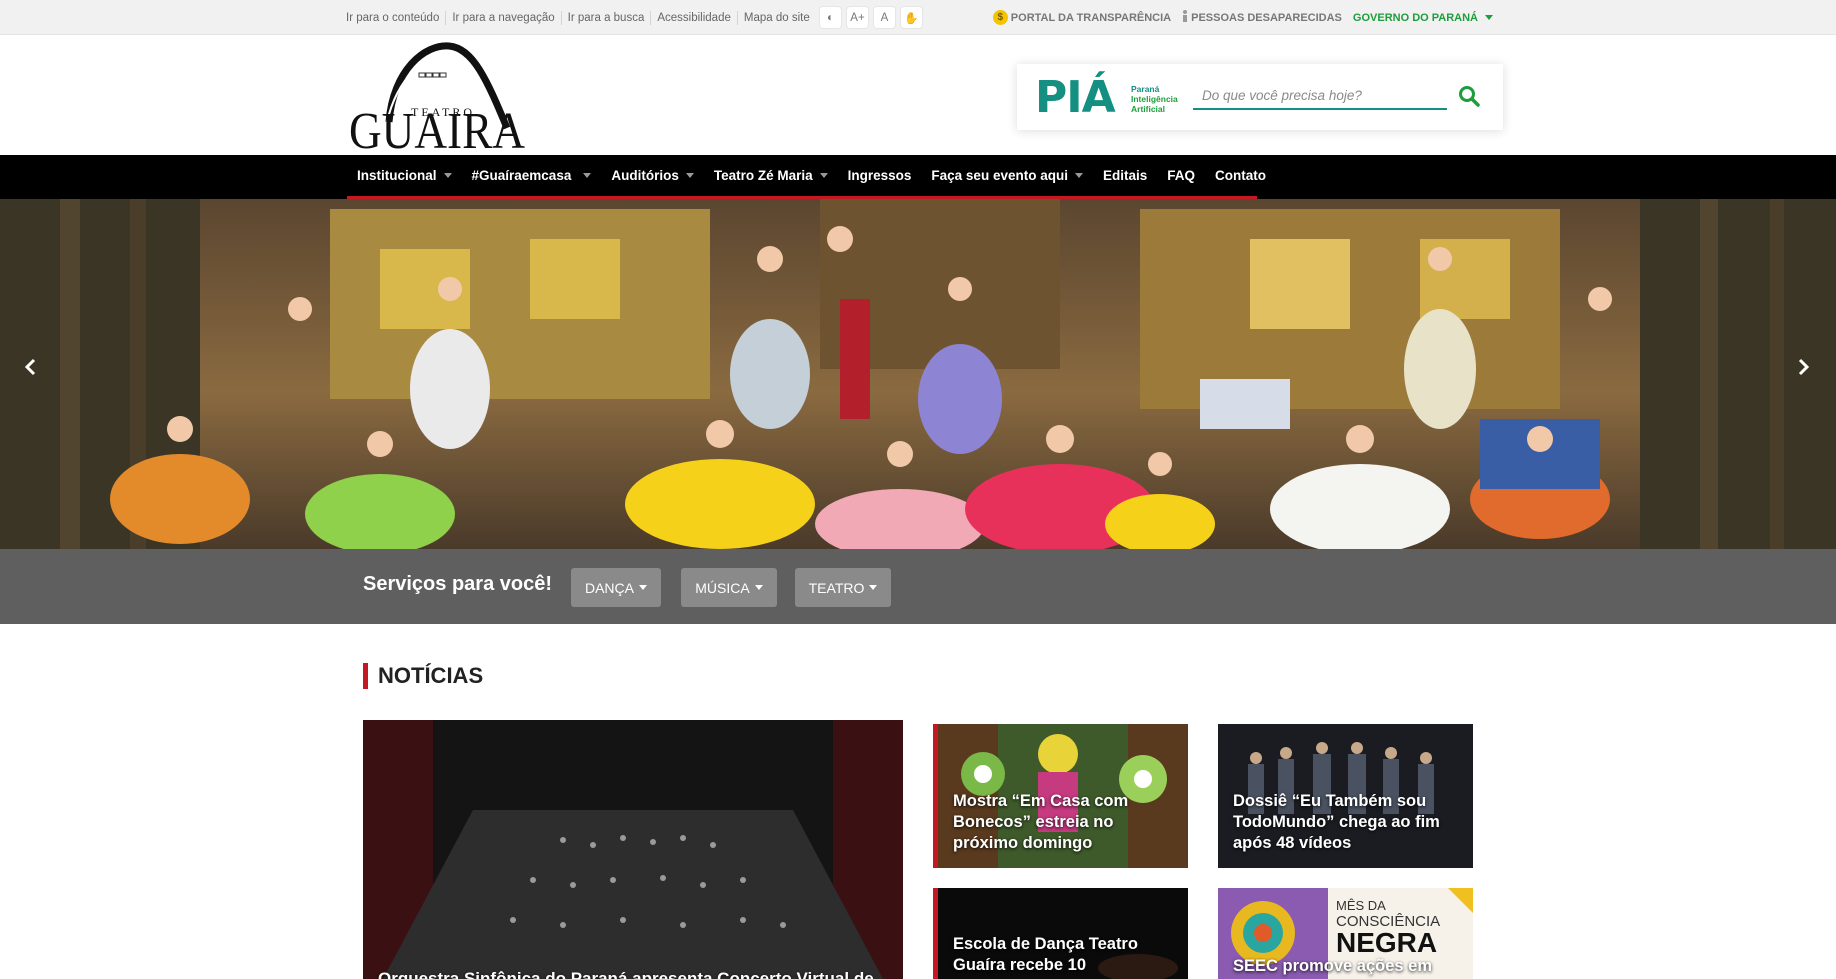 The image size is (1836, 979). Describe the element at coordinates (1469, 96) in the screenshot. I see `search-icon` at that location.